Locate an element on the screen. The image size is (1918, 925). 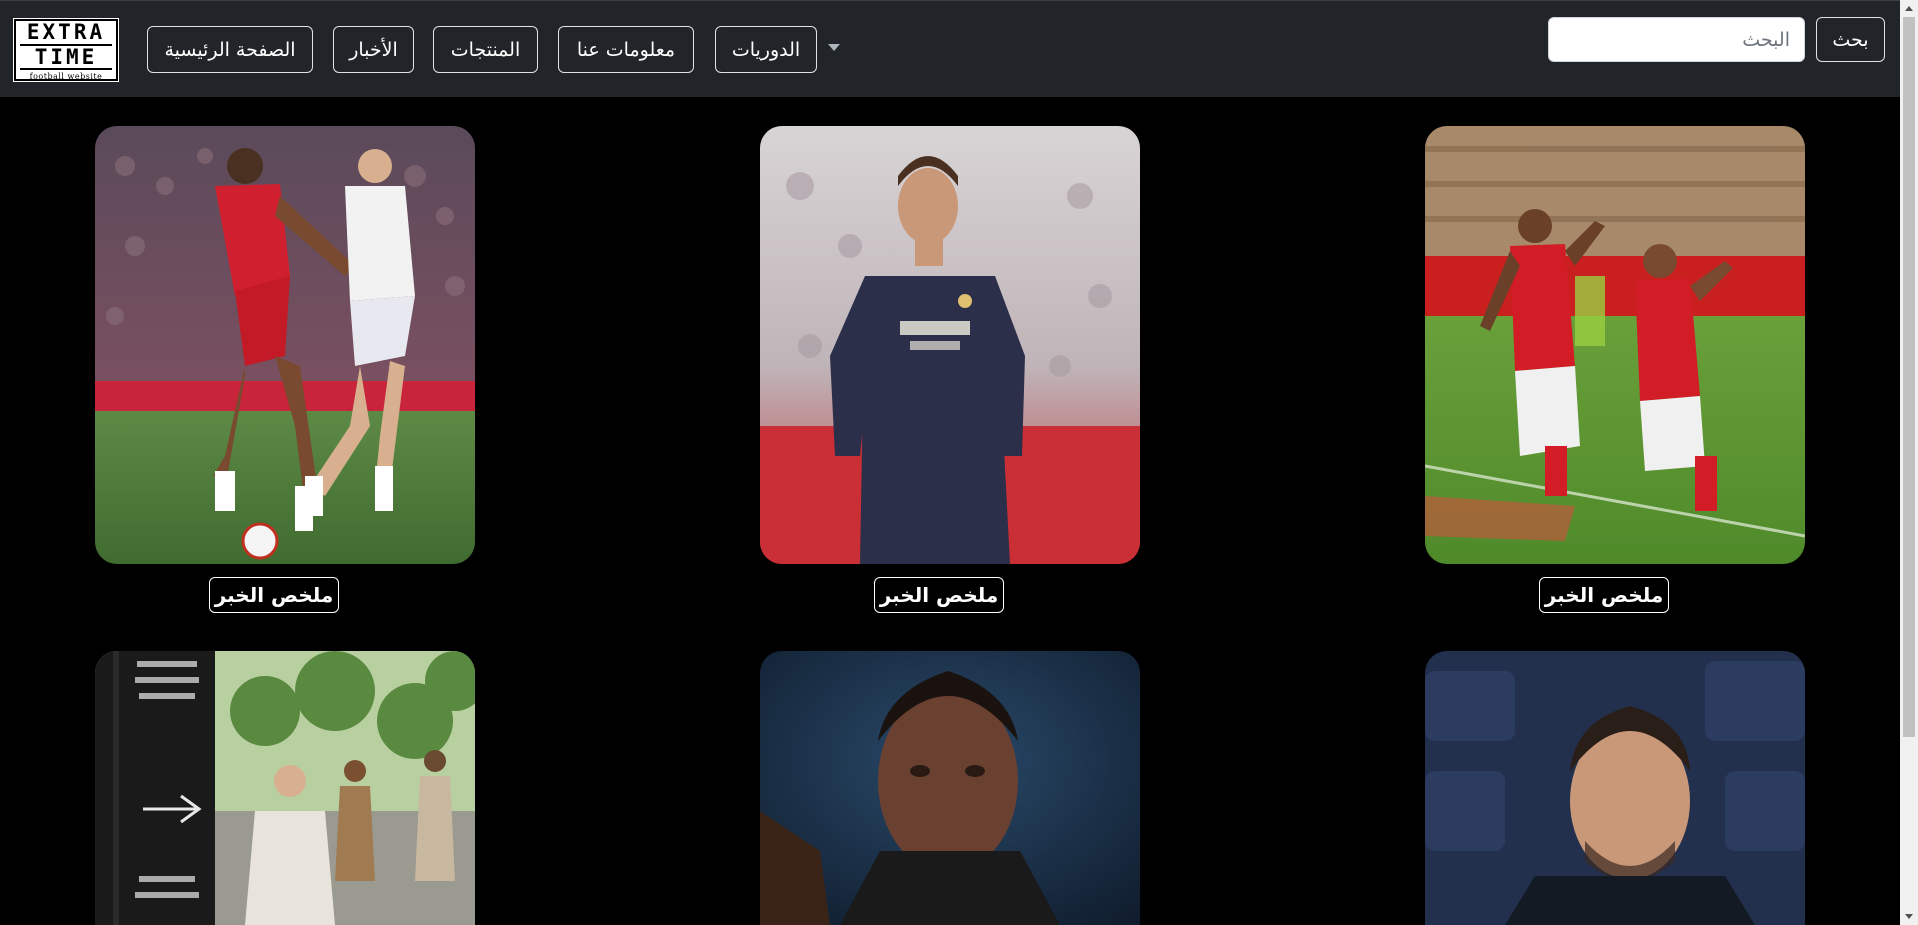
site-logo: EXTRA TIME football website is located at coordinates (66, 50).